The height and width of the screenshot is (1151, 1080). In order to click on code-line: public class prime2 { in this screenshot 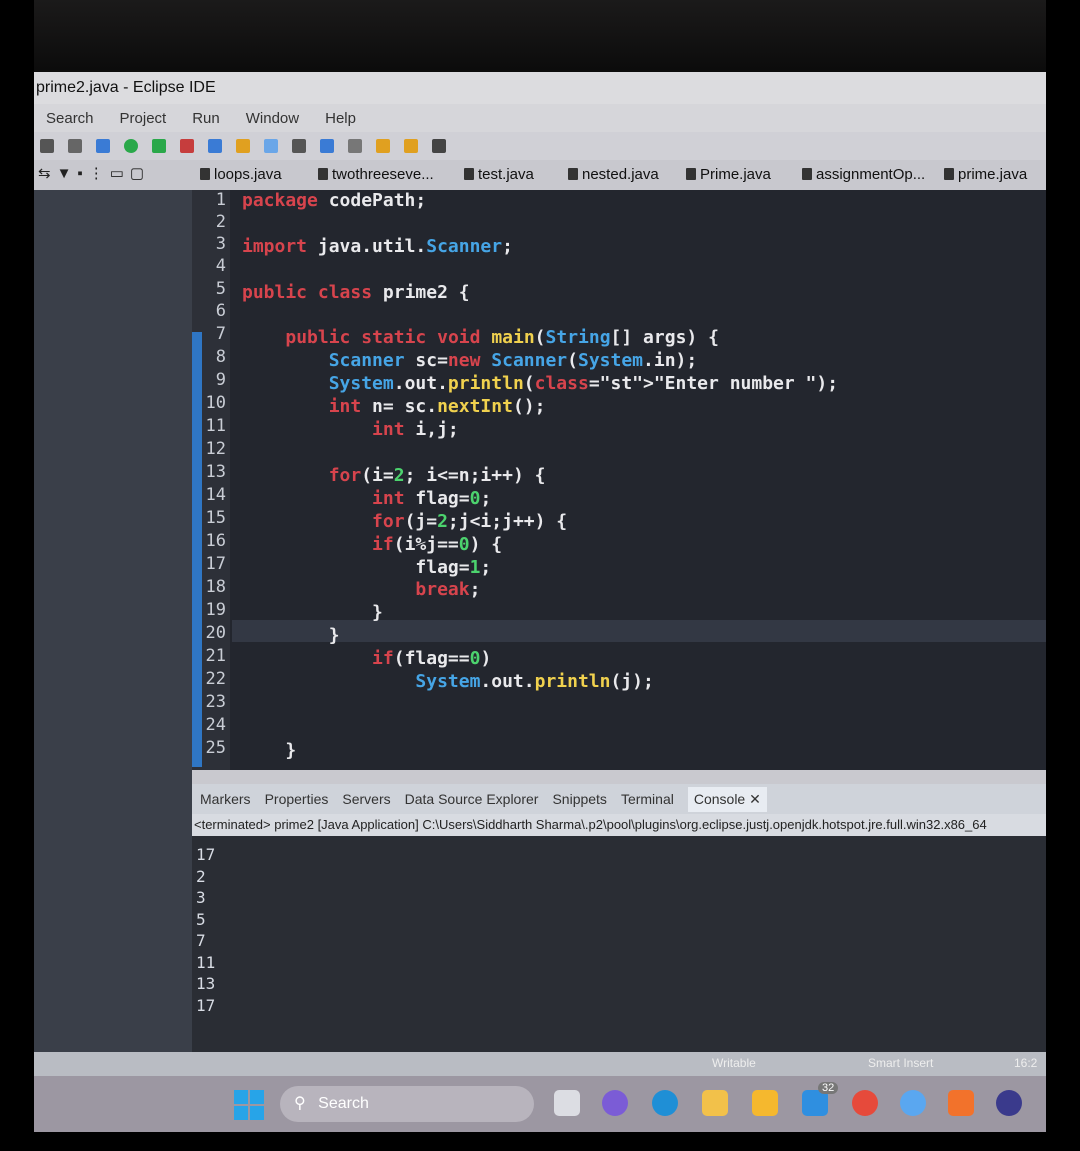, I will do `click(540, 293)`.